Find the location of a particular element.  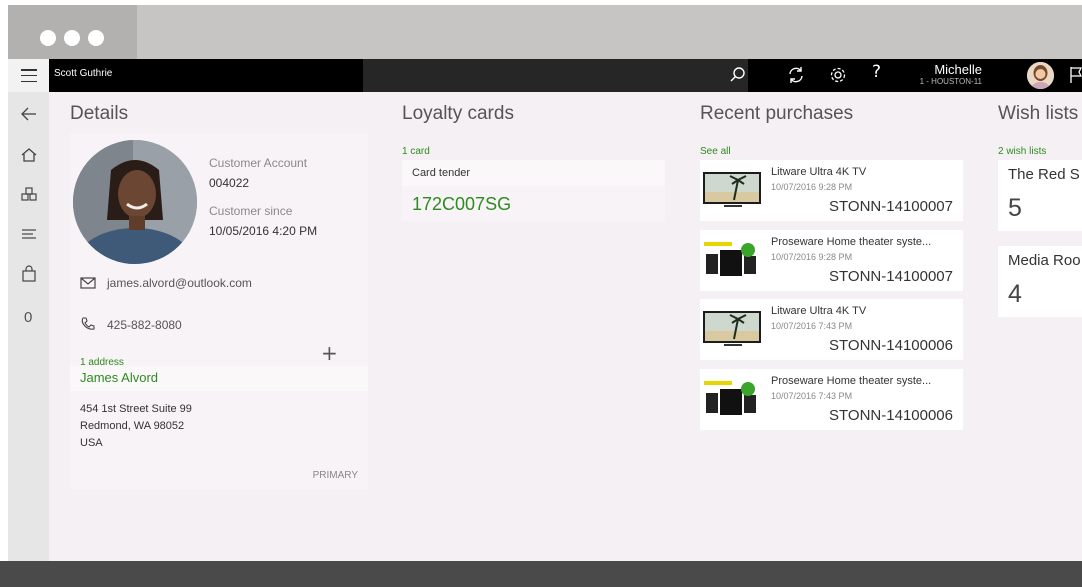

taskbar-strip is located at coordinates (541, 574).